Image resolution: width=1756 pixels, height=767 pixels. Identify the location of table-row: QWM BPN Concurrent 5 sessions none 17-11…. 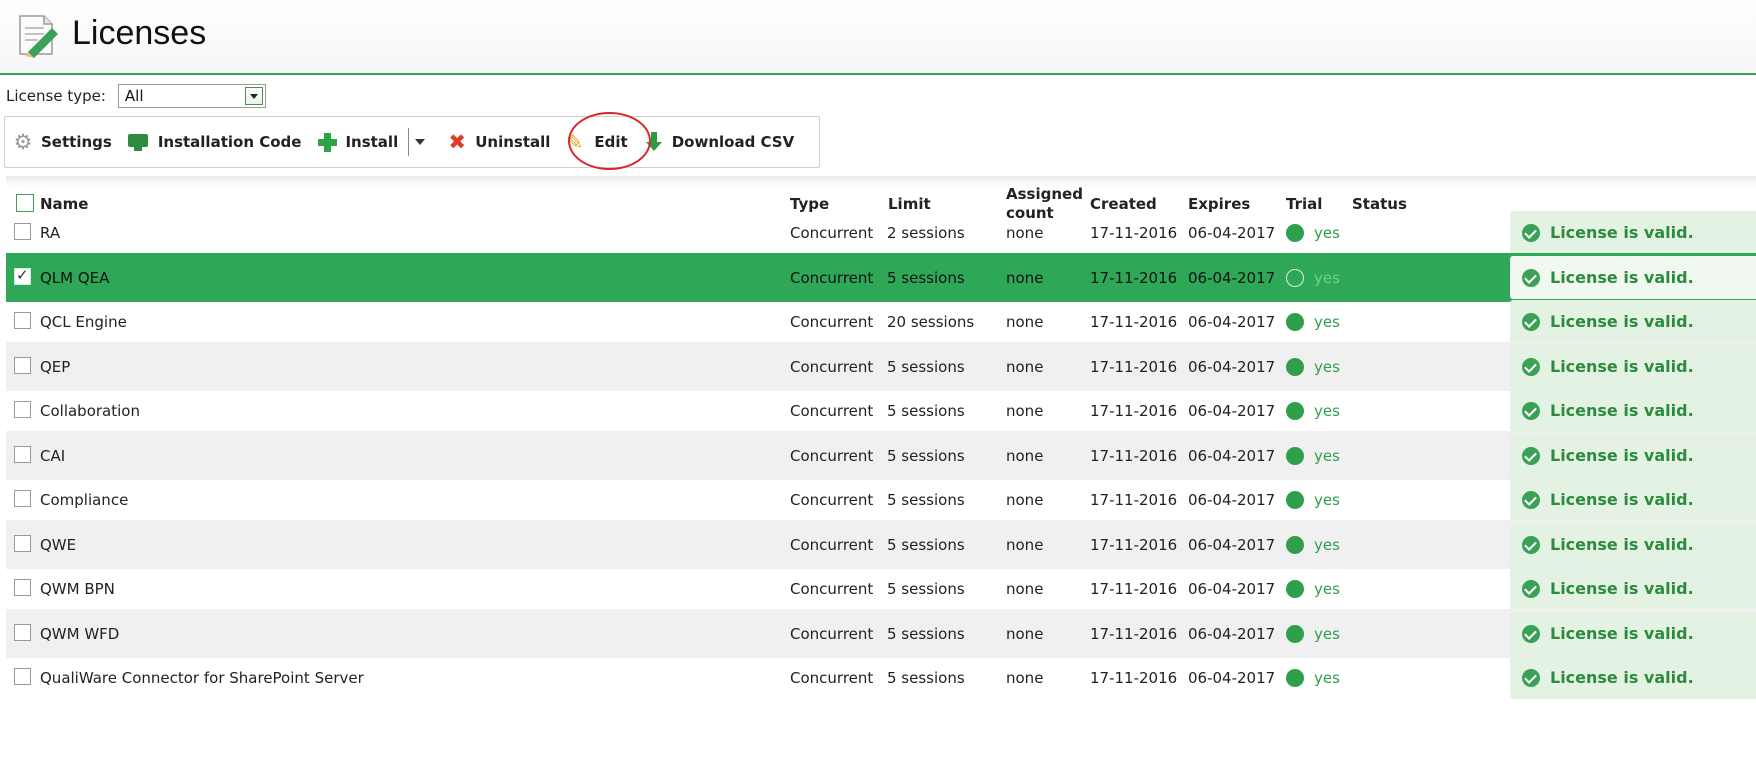
(881, 588).